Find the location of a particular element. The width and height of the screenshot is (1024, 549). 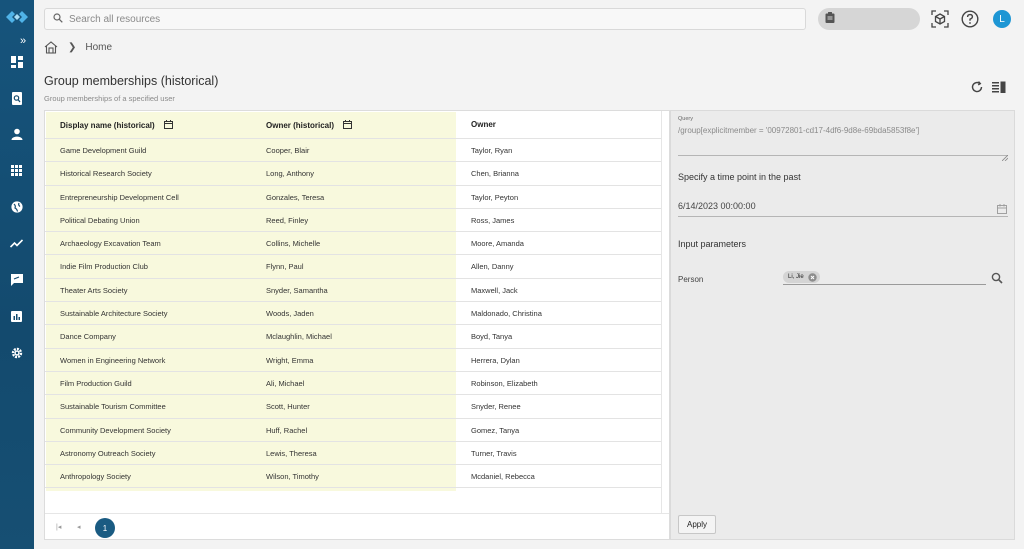

person-search-icon is located at coordinates (997, 277).